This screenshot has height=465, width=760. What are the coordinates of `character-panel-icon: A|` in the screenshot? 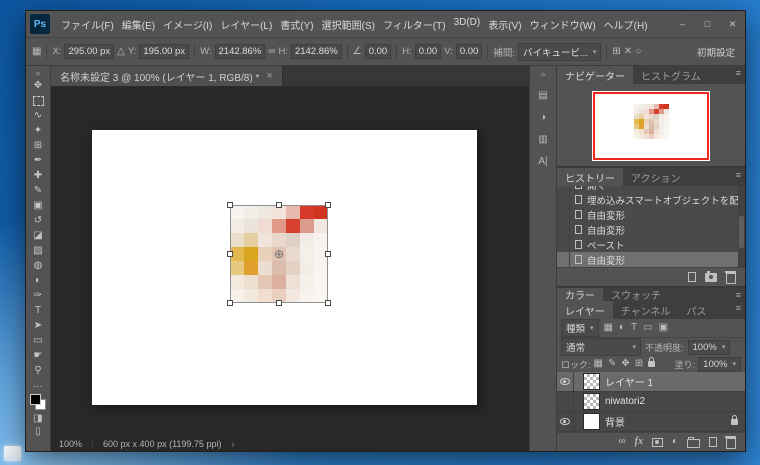 It's located at (542, 161).